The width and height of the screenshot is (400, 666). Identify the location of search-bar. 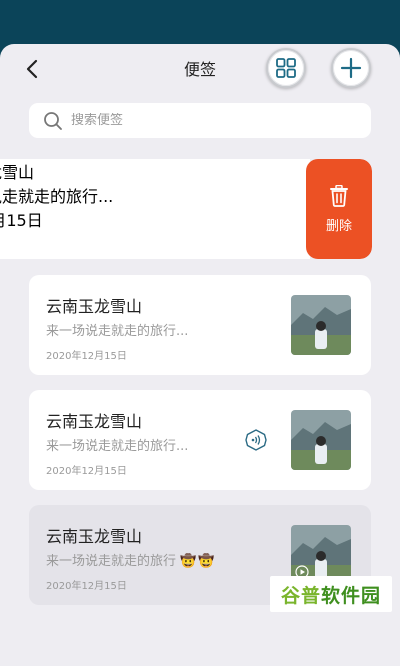
(200, 120).